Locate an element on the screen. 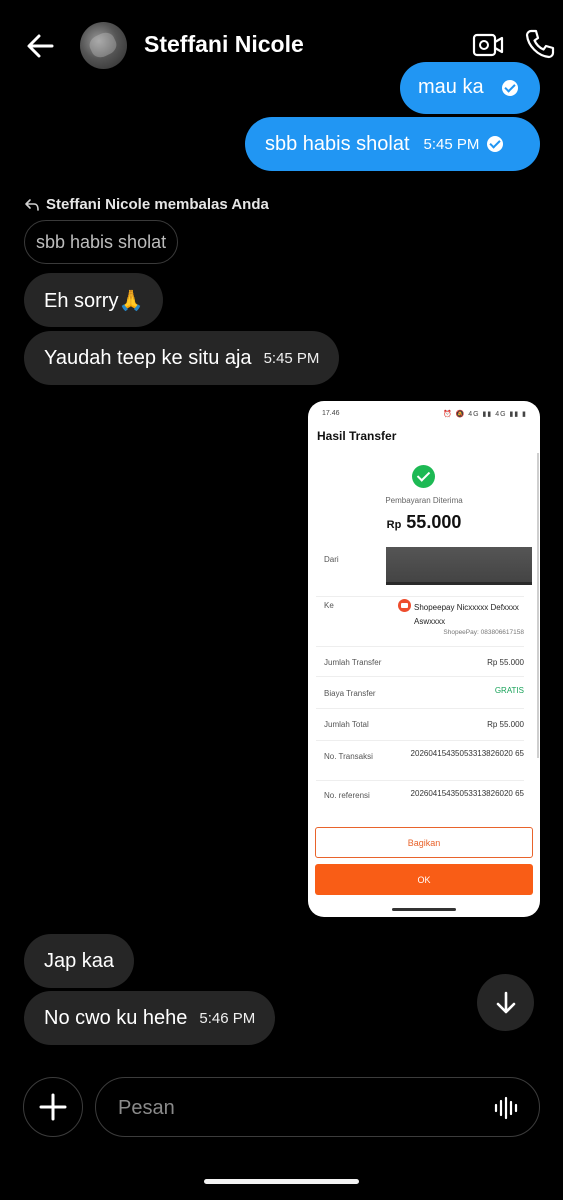 The height and width of the screenshot is (1200, 563). row-label: No. referensi is located at coordinates (347, 795).